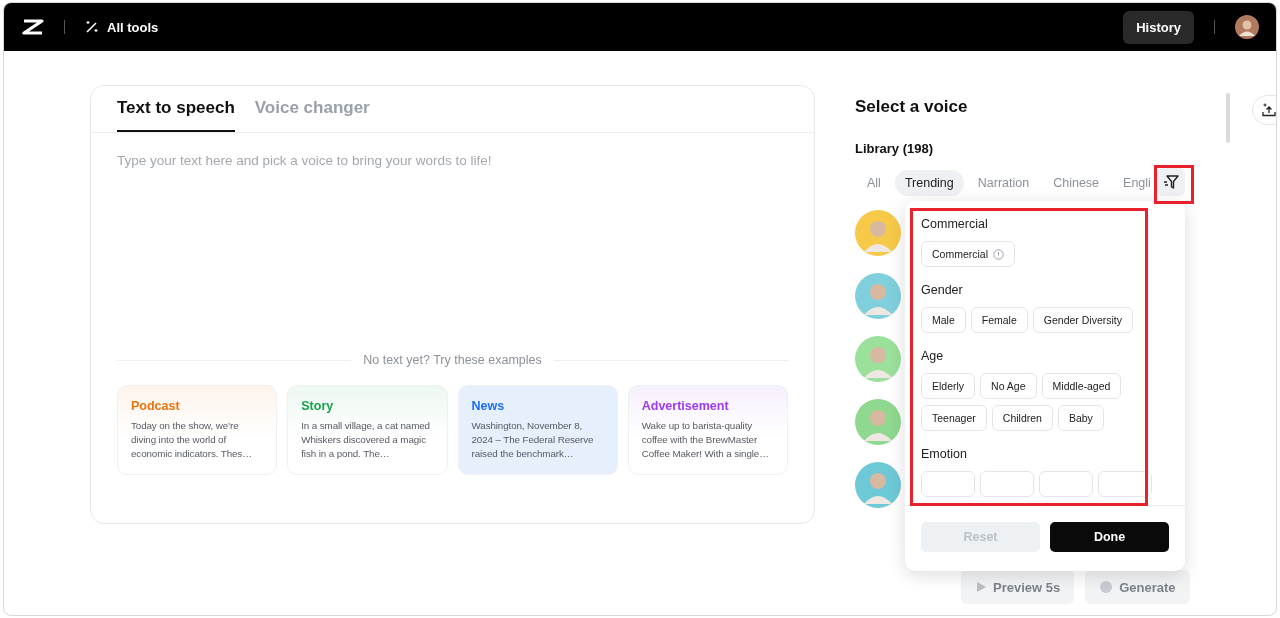 The width and height of the screenshot is (1280, 618). Describe the element at coordinates (999, 320) in the screenshot. I see `filter-chip: Female` at that location.